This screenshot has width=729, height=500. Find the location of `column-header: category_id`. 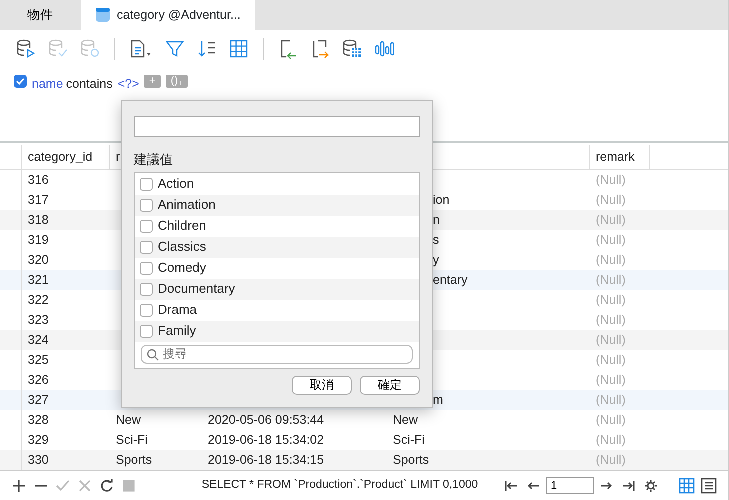

column-header: category_id is located at coordinates (66, 157).